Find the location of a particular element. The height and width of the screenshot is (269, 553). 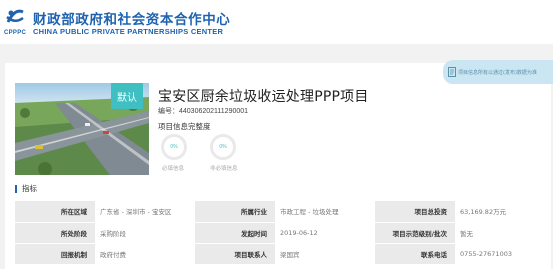

phone-label: 联系电话 is located at coordinates (415, 254).